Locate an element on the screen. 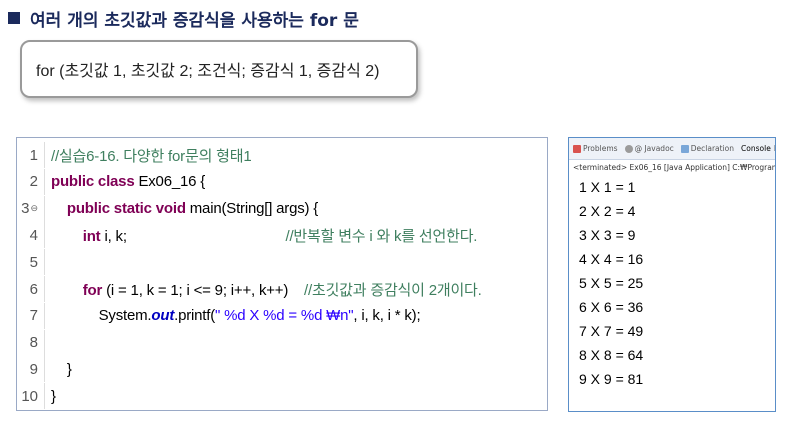 This screenshot has width=786, height=424. line-number: 2 is located at coordinates (31, 181).